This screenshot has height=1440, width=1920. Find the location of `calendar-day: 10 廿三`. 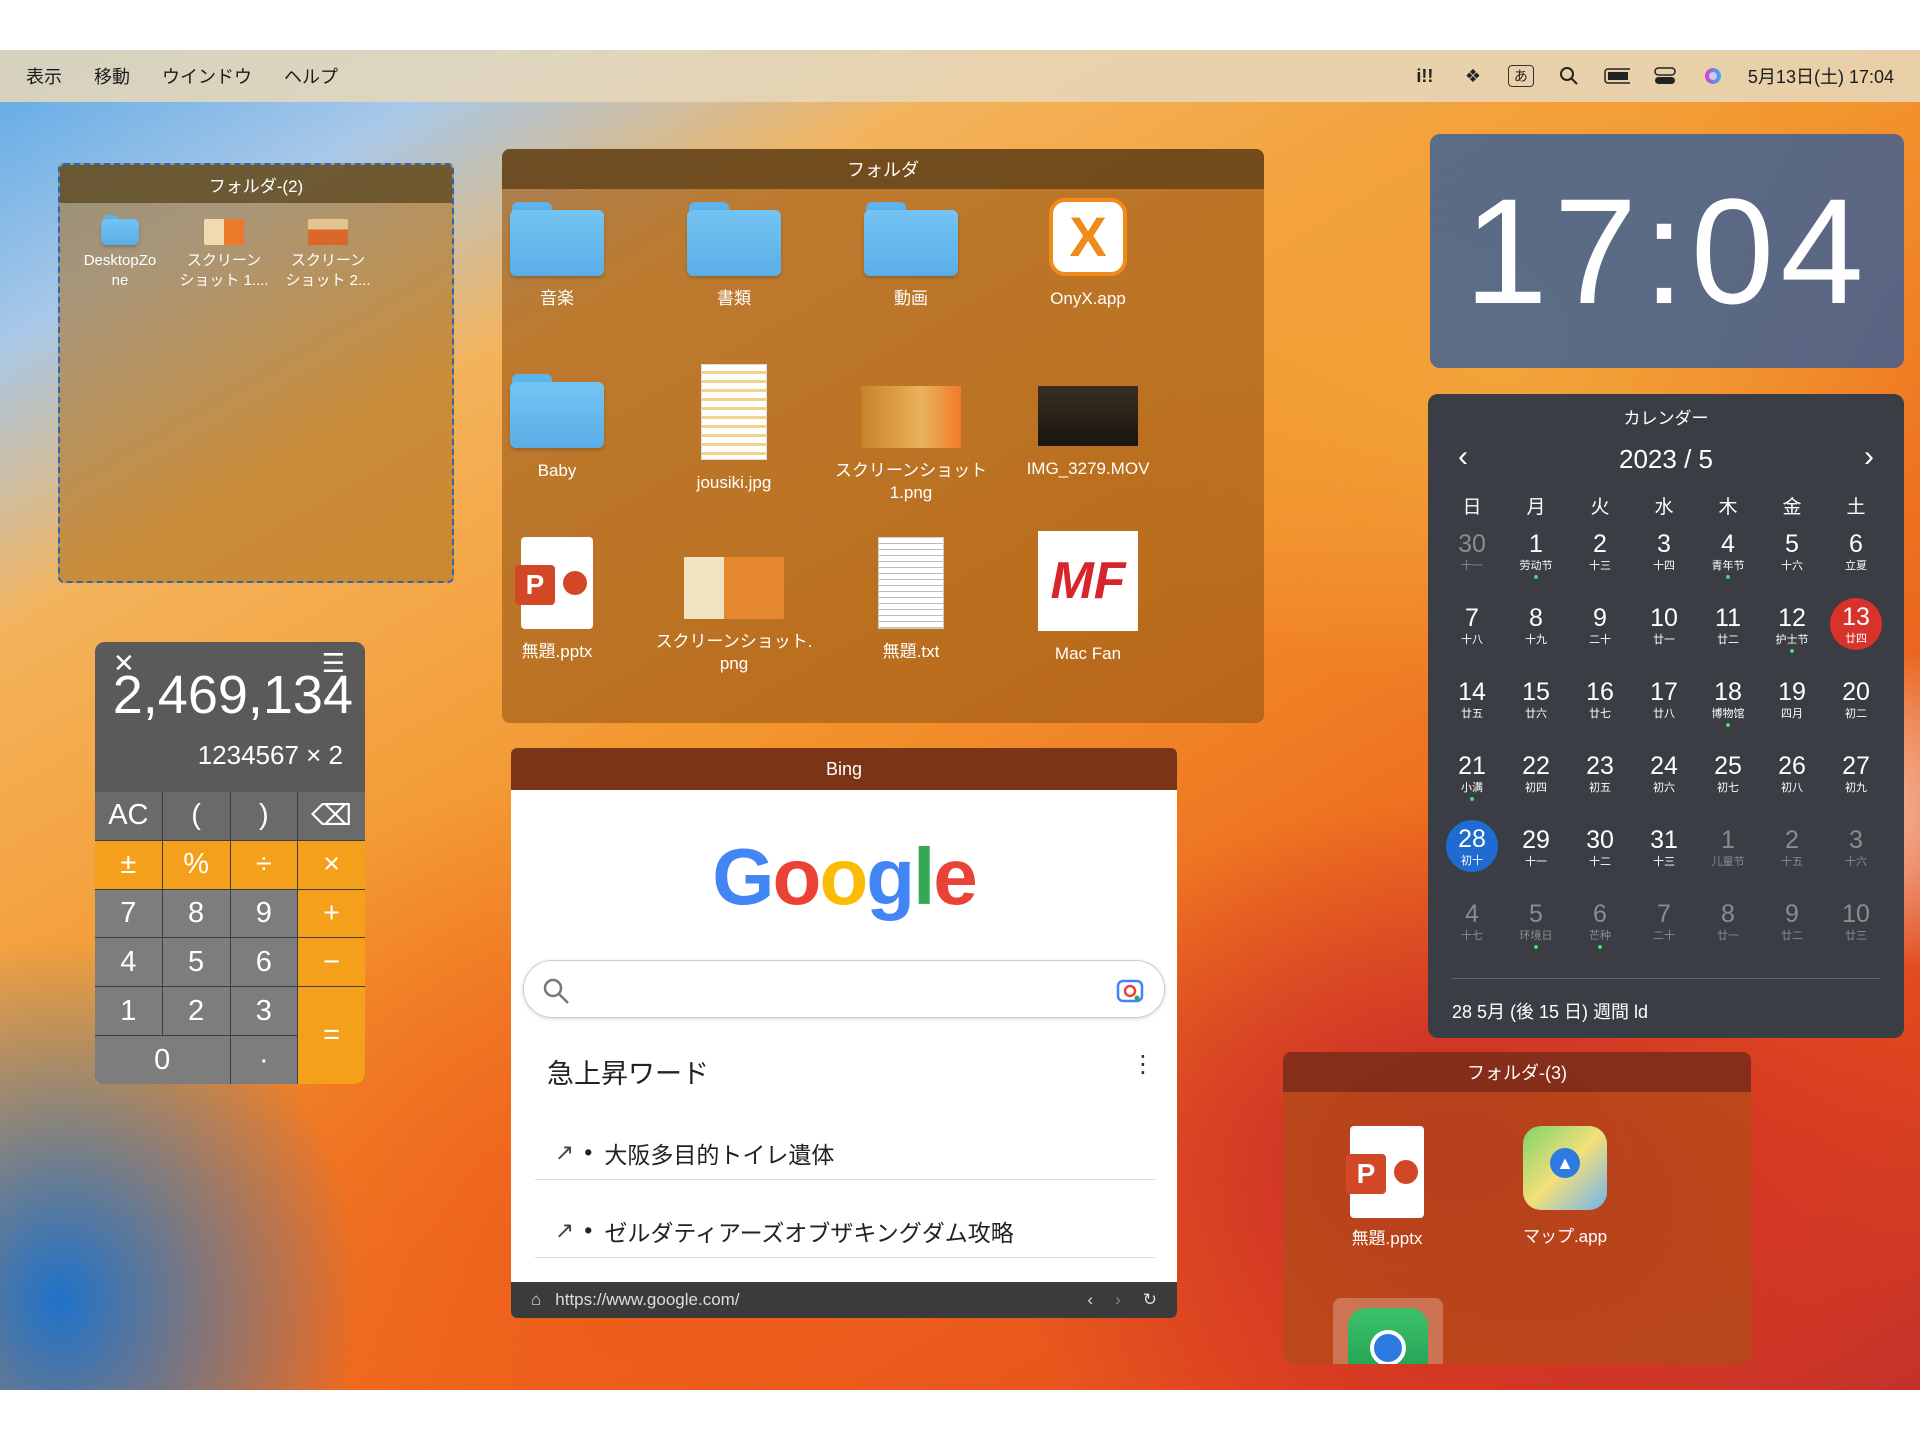

calendar-day: 10 廿三 is located at coordinates (1856, 921).